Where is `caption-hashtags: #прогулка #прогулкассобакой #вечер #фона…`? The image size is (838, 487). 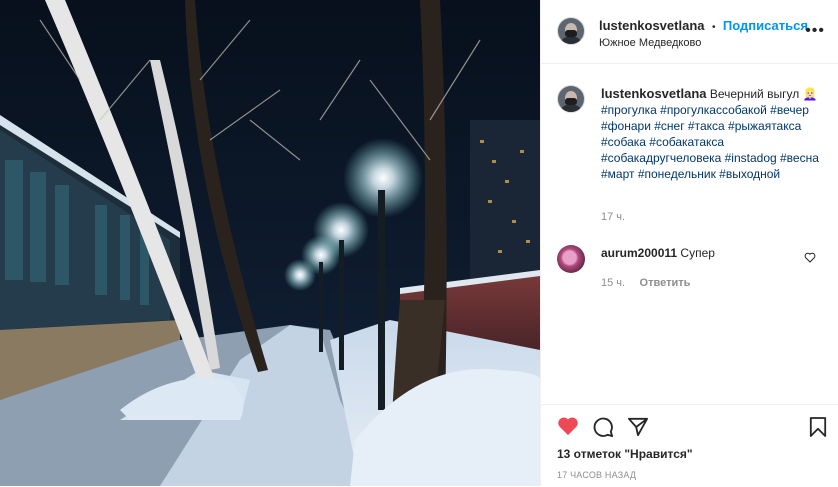 caption-hashtags: #прогулка #прогулкассобакой #вечер #фона… is located at coordinates (710, 142).